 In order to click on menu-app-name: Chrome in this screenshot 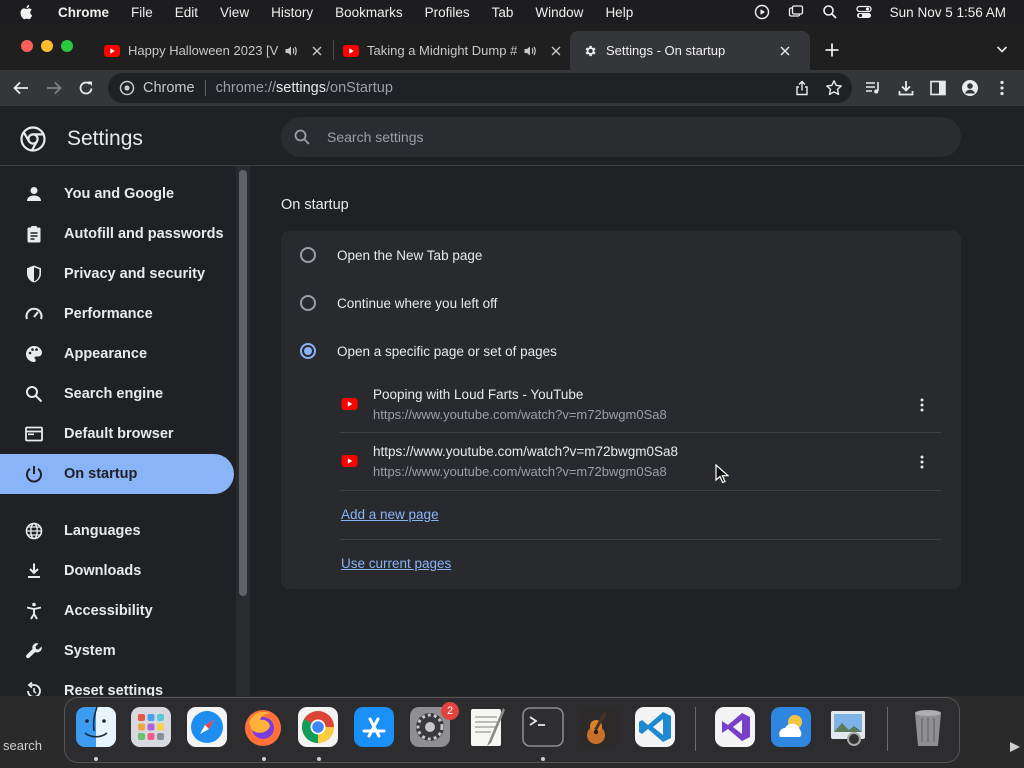, I will do `click(83, 12)`.